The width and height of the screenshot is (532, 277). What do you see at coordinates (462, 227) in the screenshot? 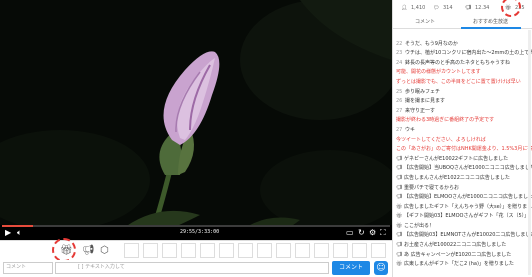
I see `comment-row: 🎁︎ ここが出る！` at bounding box center [462, 227].